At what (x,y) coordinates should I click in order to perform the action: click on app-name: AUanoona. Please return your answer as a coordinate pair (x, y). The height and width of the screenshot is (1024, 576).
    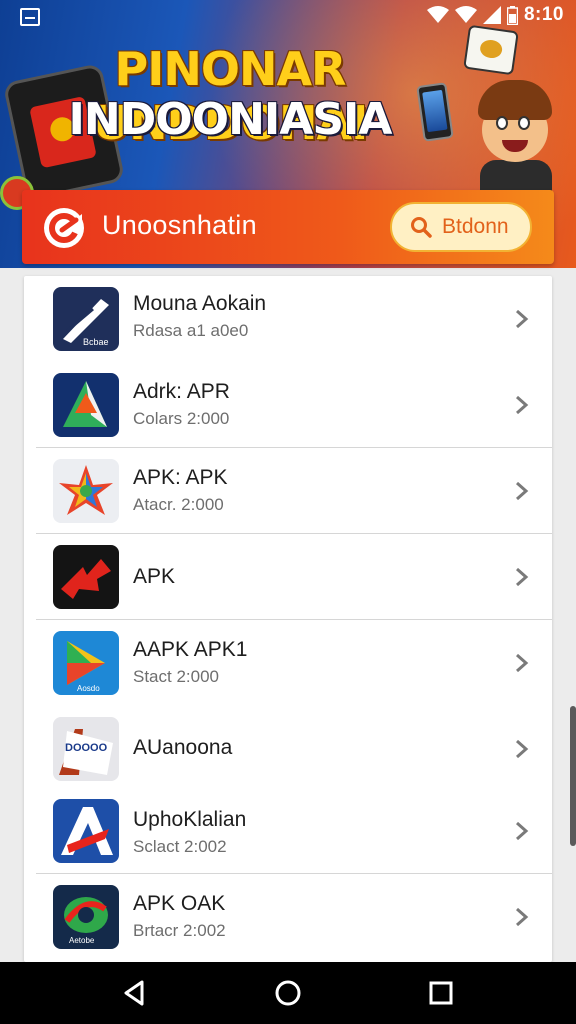
    Looking at the image, I should click on (183, 747).